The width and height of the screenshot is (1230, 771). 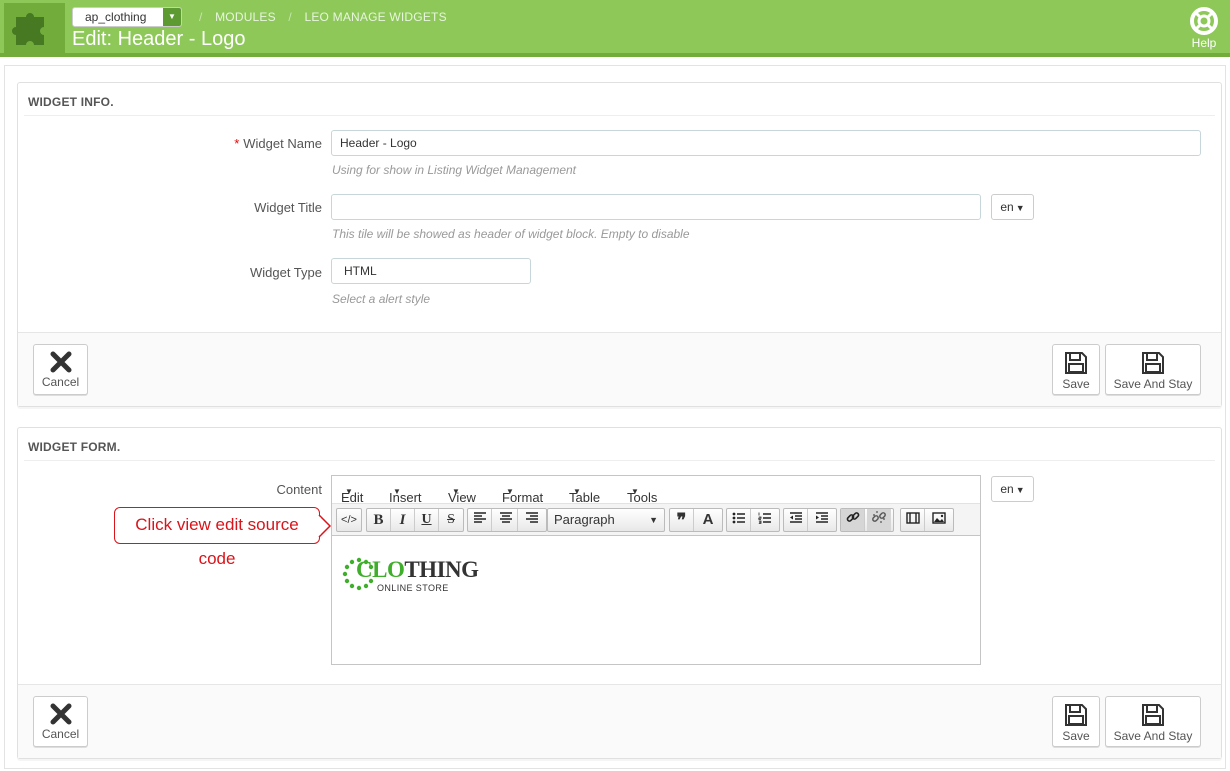 I want to click on widget-form-heading: WIDGET FORM., so click(x=74, y=447).